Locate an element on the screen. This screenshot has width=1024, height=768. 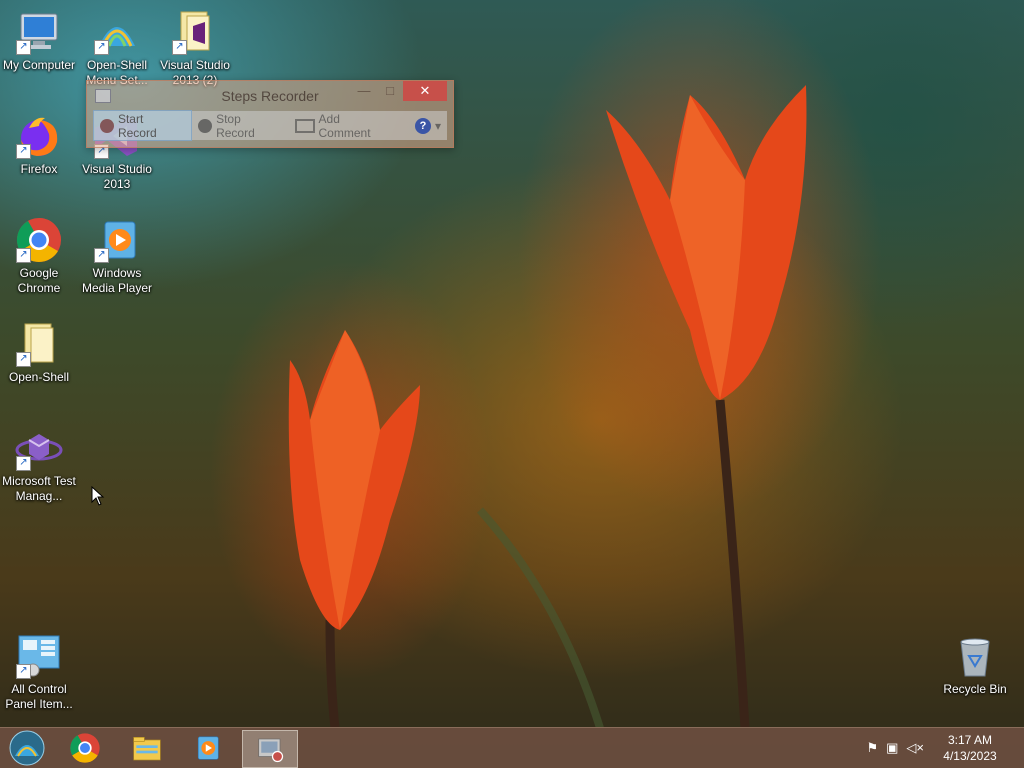
taskbar: ⚑ ▣ ◁× 3:17 AM 4/13/2023 is located at coordinates (512, 747).